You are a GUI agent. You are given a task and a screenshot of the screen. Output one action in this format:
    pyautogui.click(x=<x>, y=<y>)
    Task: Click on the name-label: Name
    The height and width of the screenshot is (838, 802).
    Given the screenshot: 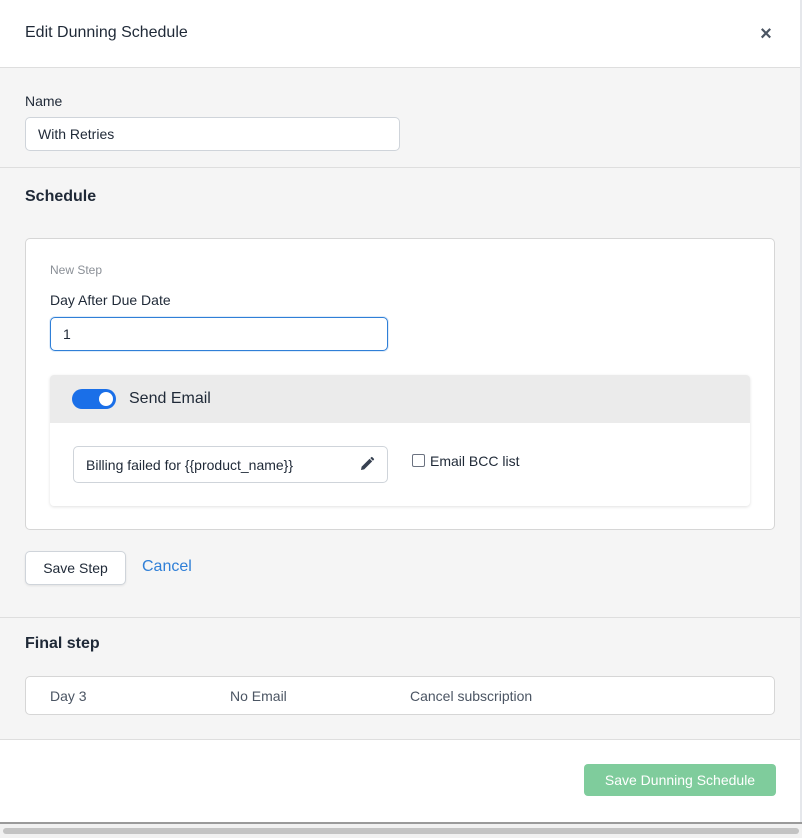 What is the action you would take?
    pyautogui.click(x=44, y=101)
    